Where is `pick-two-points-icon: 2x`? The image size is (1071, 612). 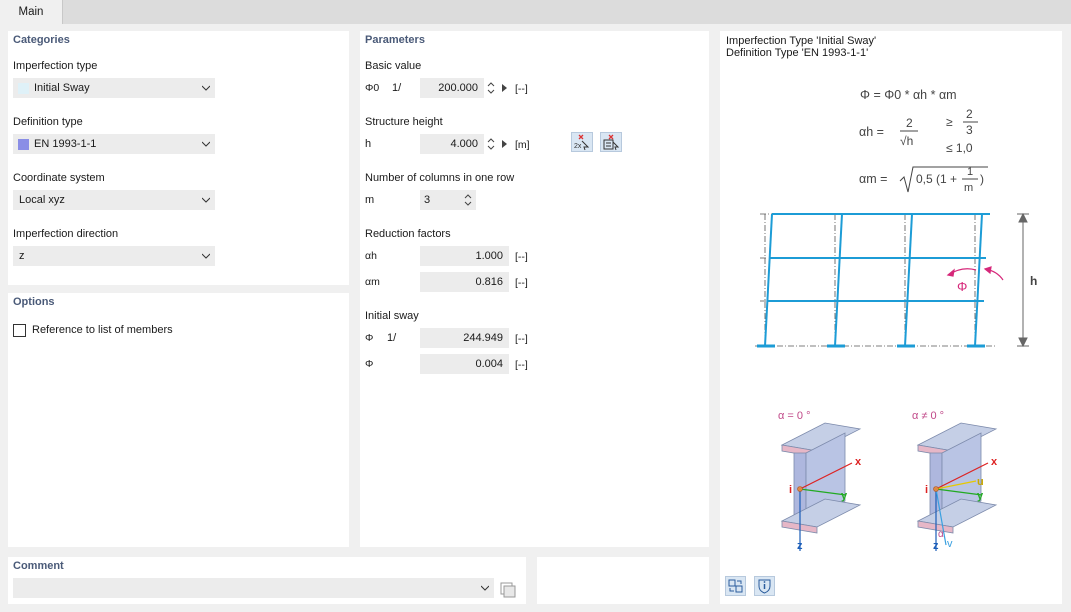 pick-two-points-icon: 2x is located at coordinates (582, 142).